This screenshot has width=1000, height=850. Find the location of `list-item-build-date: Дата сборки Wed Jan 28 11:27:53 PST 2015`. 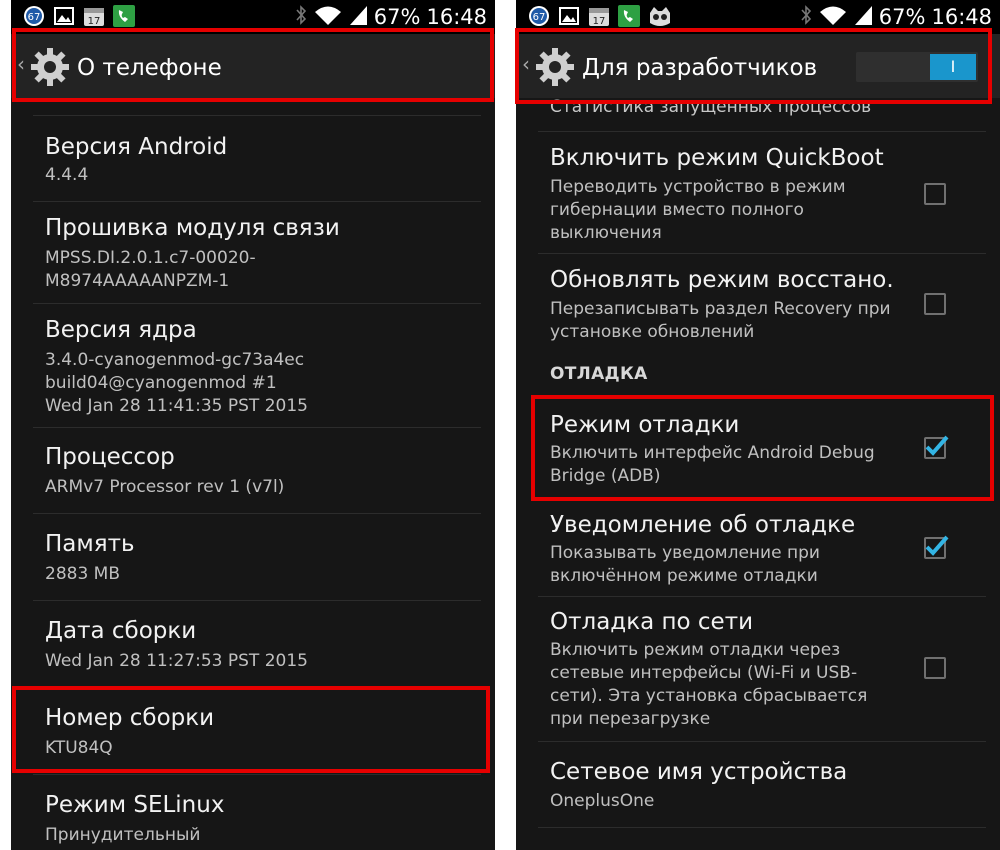

list-item-build-date: Дата сборки Wed Jan 28 11:27:53 PST 2015 is located at coordinates (257, 644).